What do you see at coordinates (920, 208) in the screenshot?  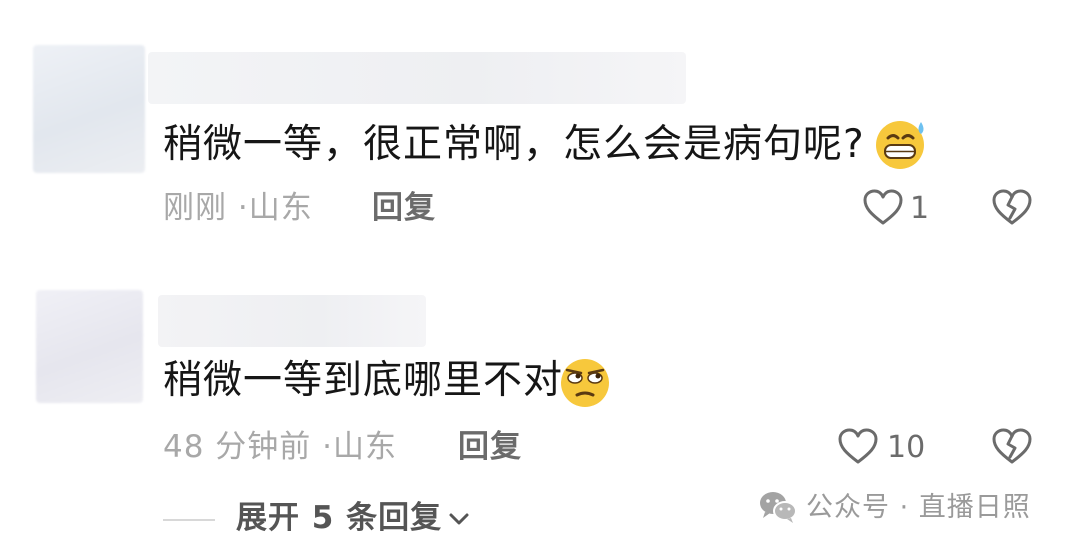 I see `like-count: 1` at bounding box center [920, 208].